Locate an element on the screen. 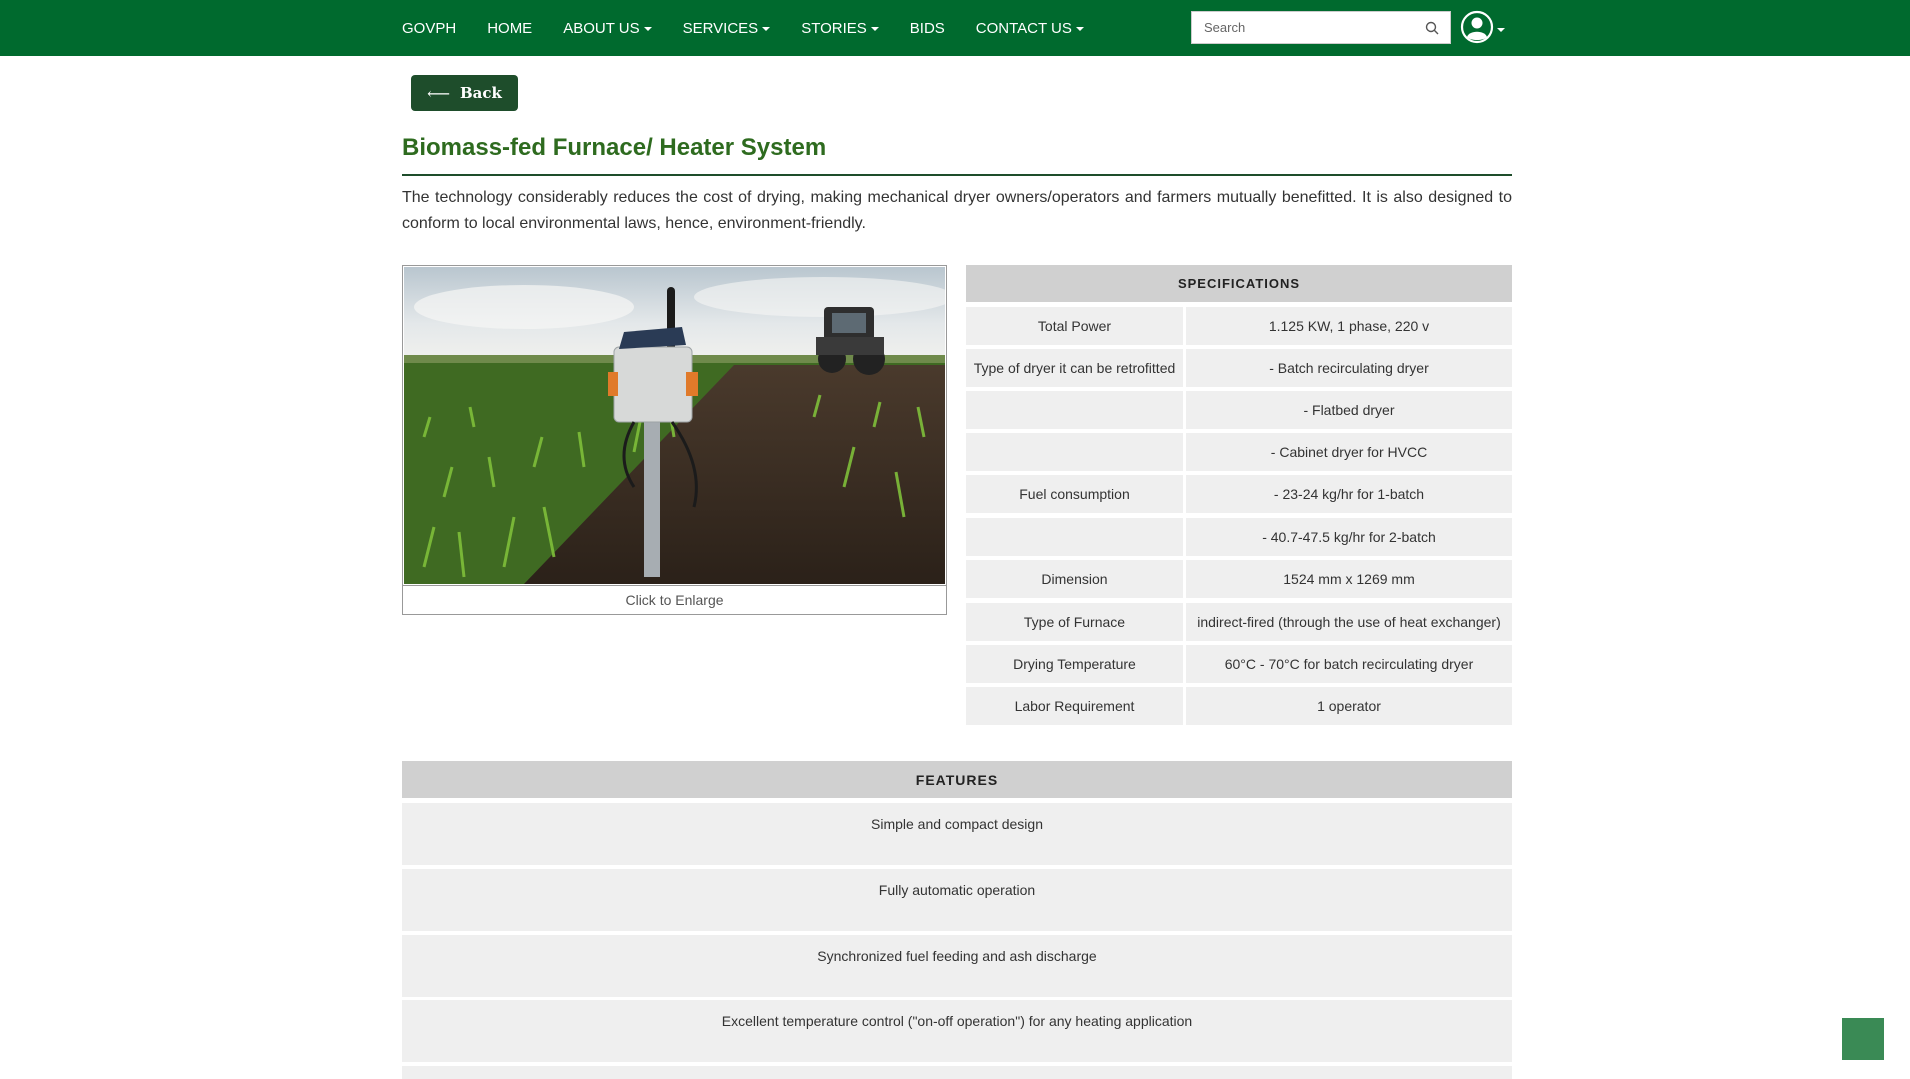  arrow-left-icon: ⟵ is located at coordinates (438, 93).